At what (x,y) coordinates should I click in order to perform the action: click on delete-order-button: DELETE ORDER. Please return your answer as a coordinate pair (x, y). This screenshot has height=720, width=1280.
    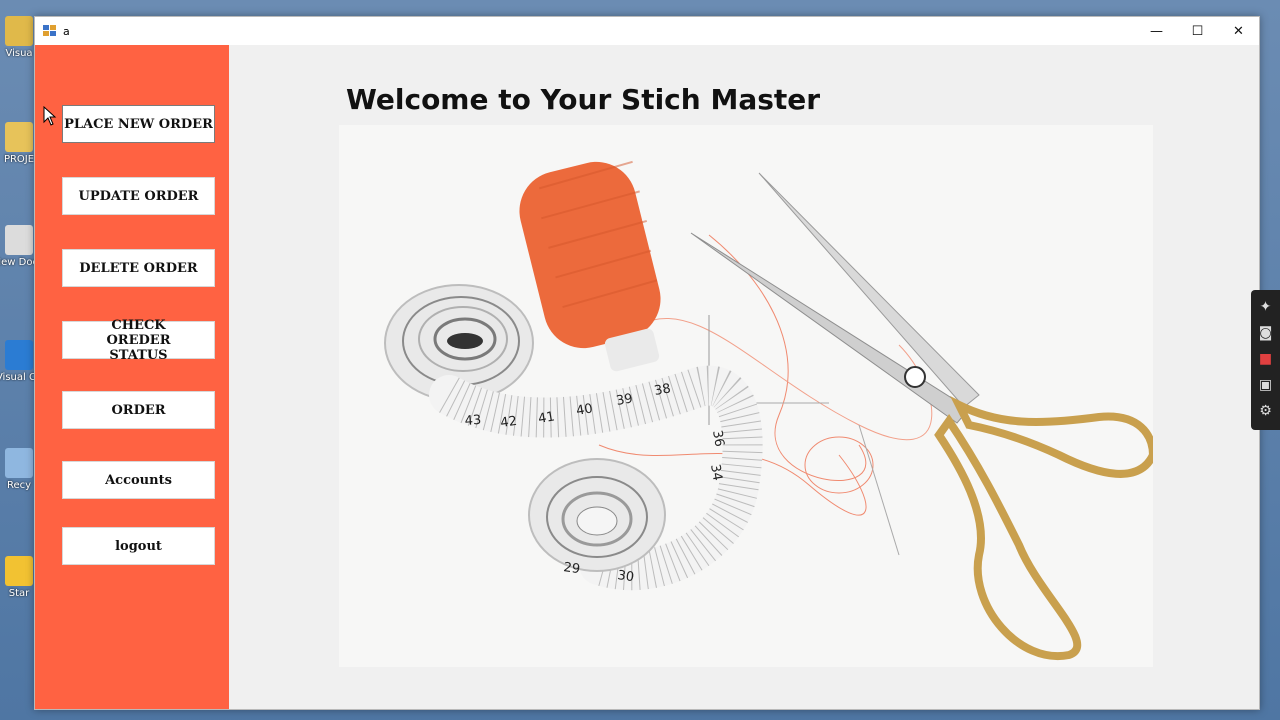
    Looking at the image, I should click on (138, 268).